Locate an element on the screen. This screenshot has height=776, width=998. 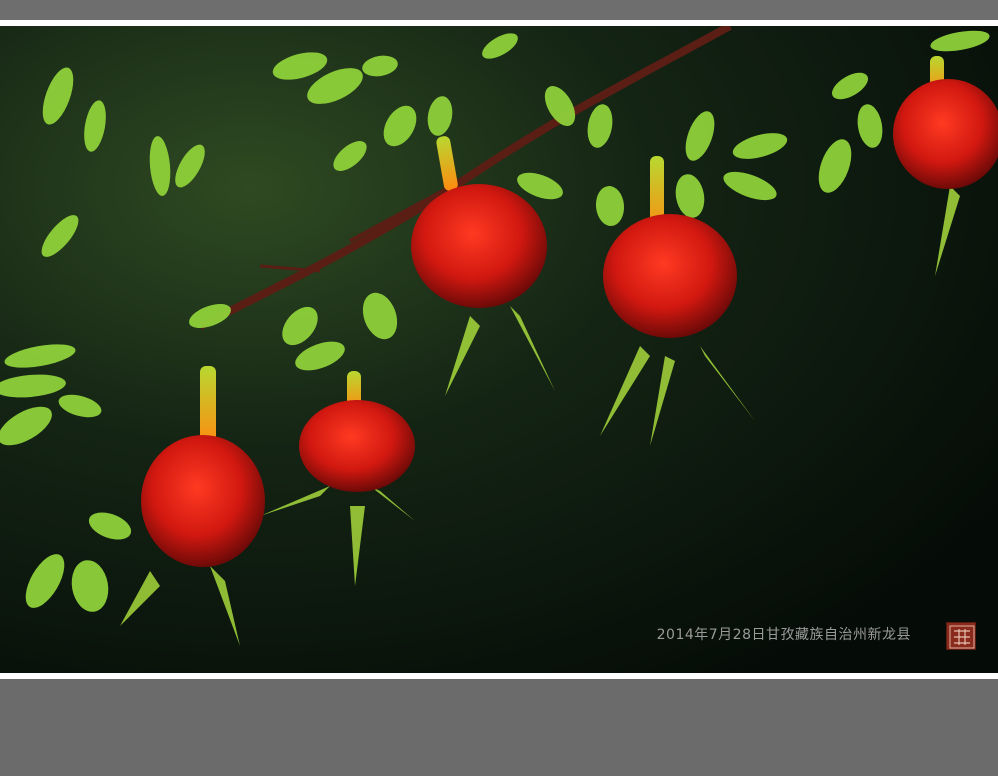
bottom-gray-band is located at coordinates (499, 727).